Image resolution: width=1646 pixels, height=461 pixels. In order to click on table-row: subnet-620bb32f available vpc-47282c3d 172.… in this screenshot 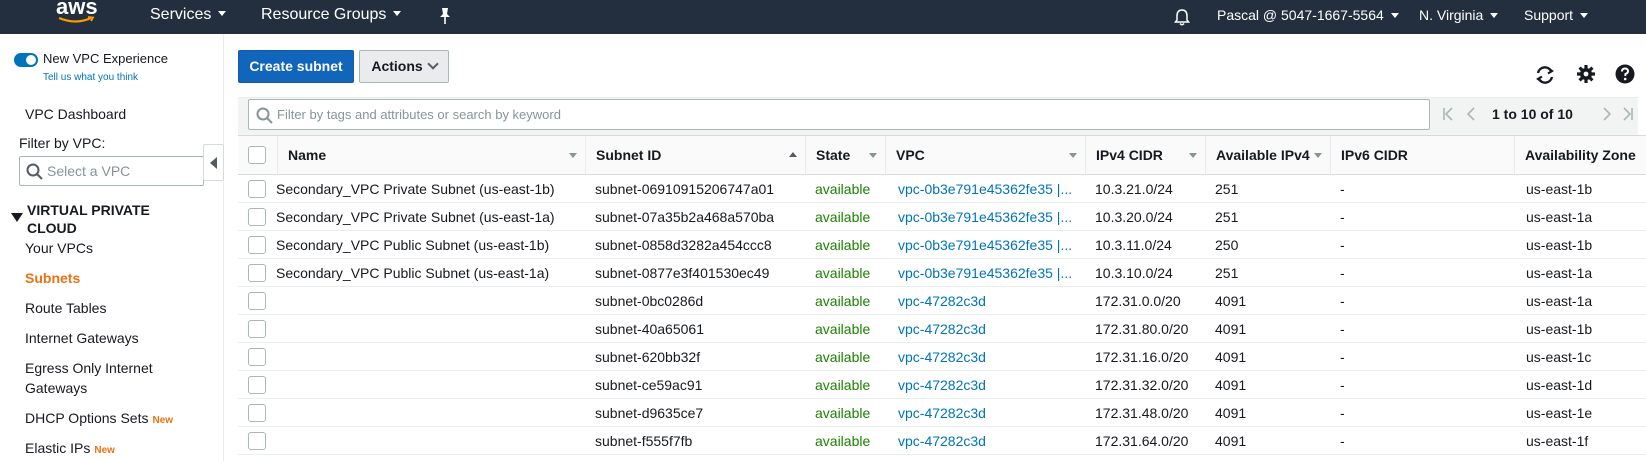, I will do `click(942, 357)`.